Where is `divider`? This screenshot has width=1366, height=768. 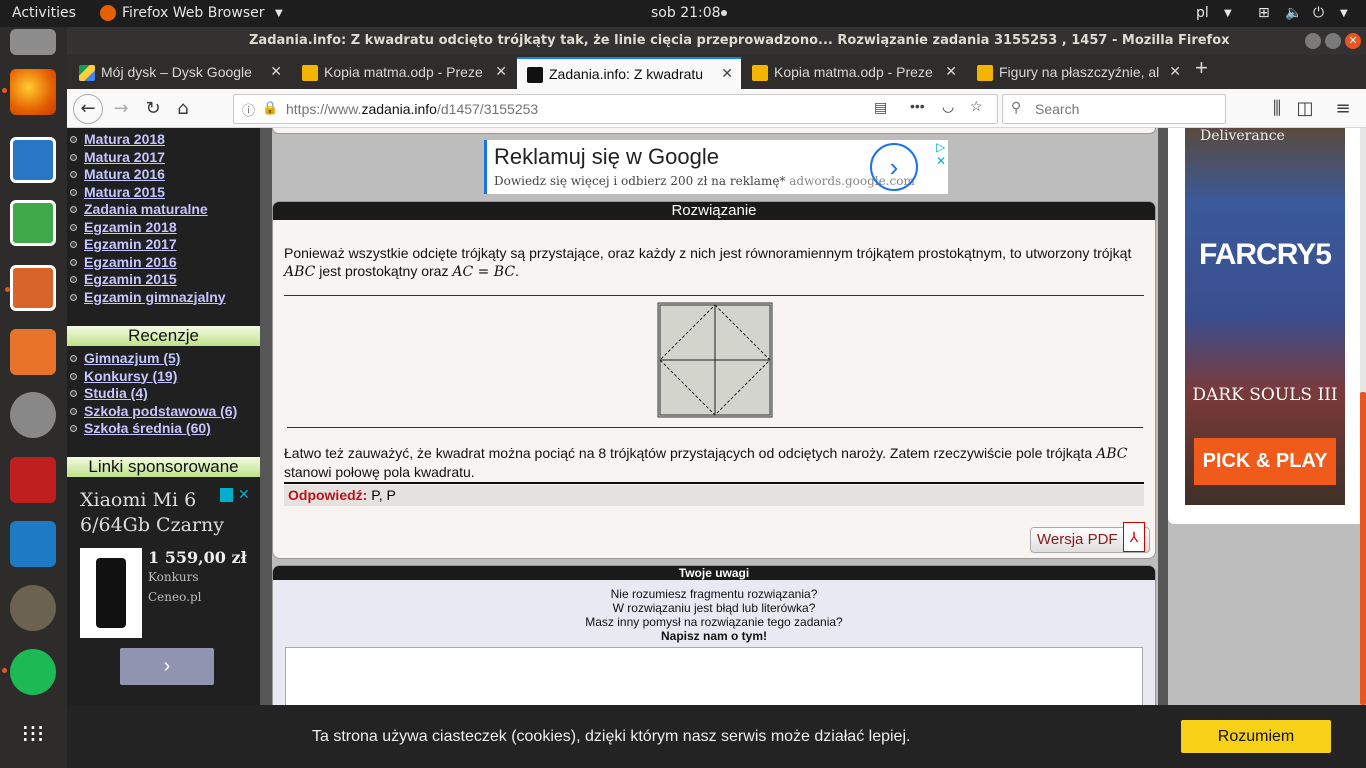 divider is located at coordinates (714, 483).